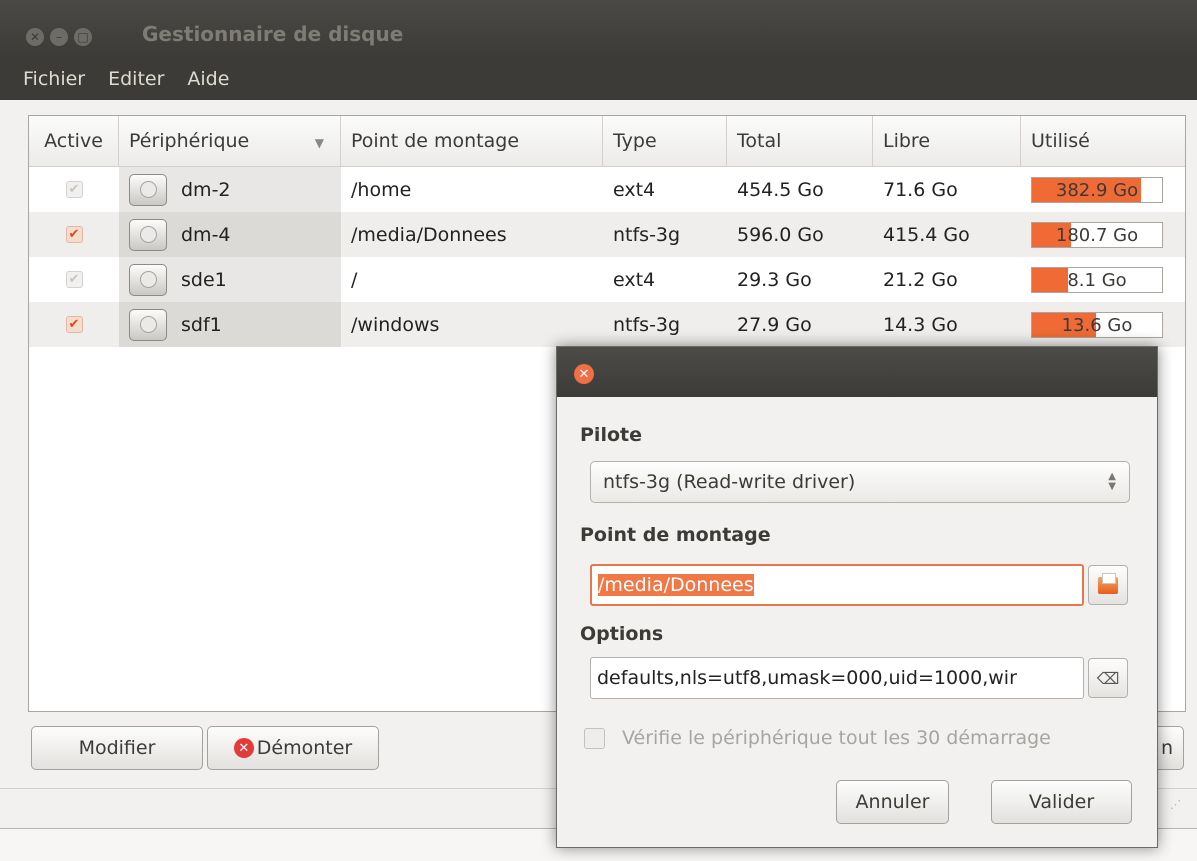  I want to click on menu-fichier: Fichier, so click(48, 79).